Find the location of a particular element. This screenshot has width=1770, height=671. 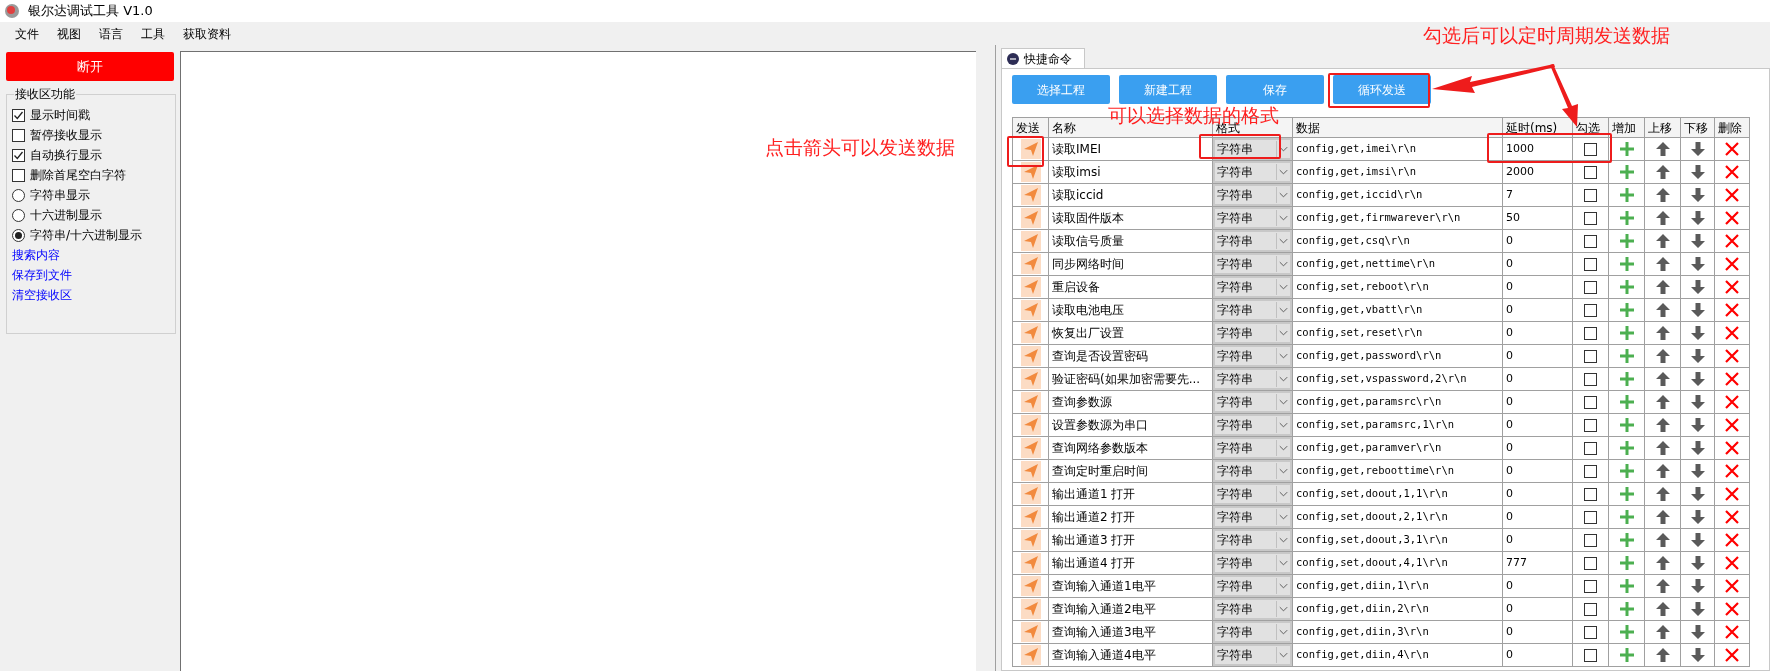

link: 清空接收区 is located at coordinates (91, 295).